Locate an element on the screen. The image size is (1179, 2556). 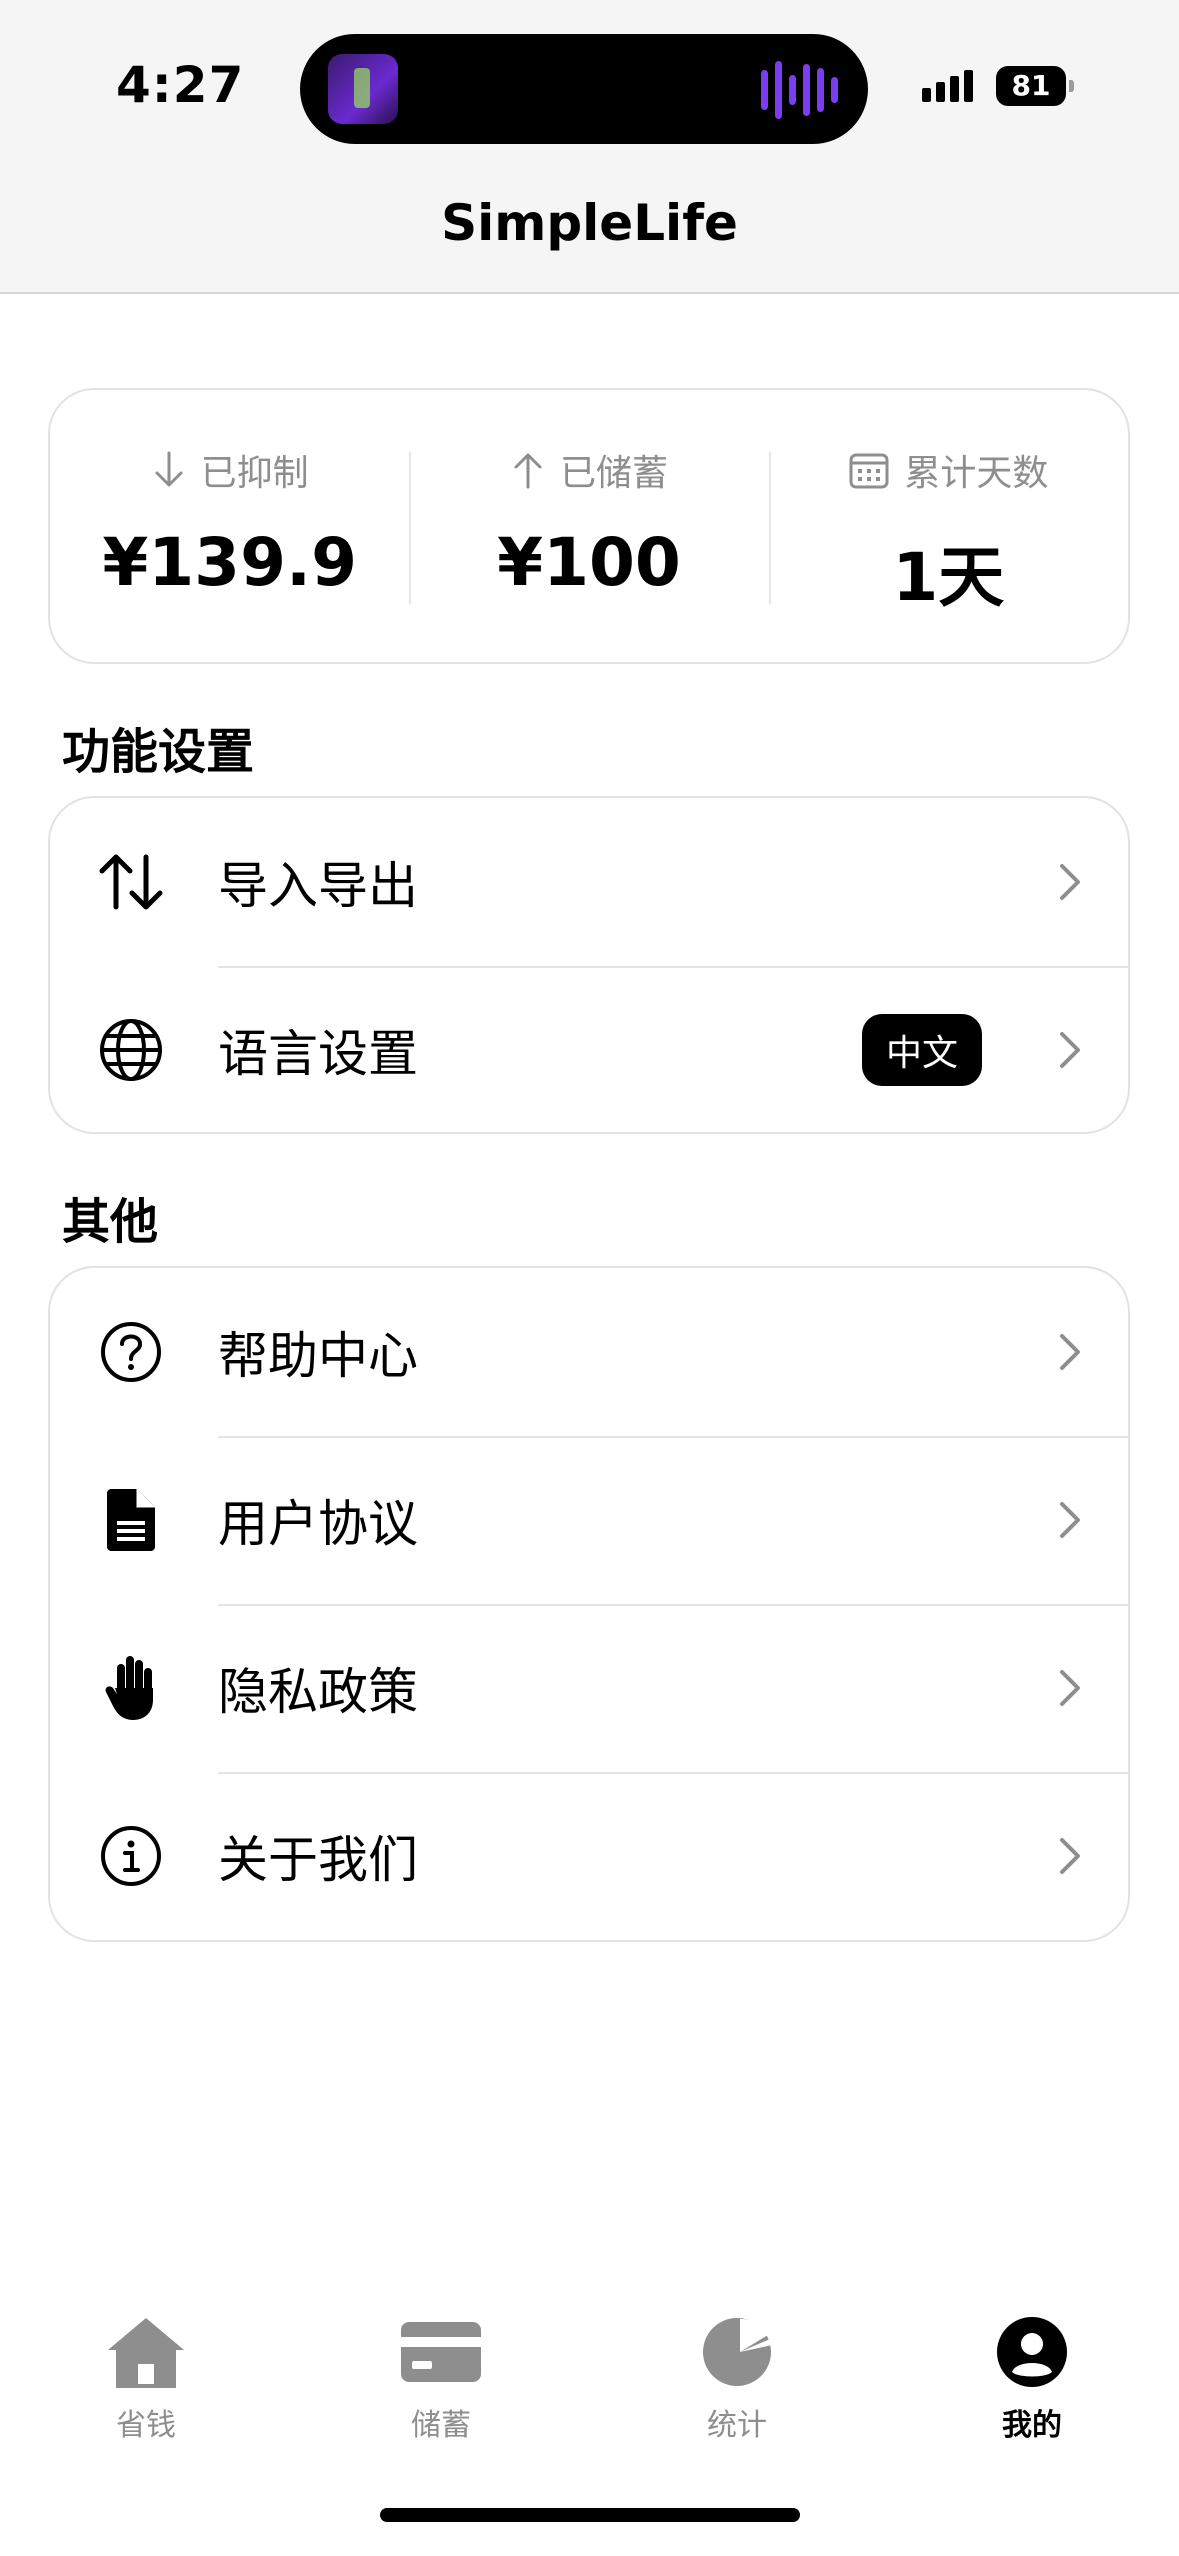
stat-suppressed: 已抑制 ¥139.9 is located at coordinates (229, 526).